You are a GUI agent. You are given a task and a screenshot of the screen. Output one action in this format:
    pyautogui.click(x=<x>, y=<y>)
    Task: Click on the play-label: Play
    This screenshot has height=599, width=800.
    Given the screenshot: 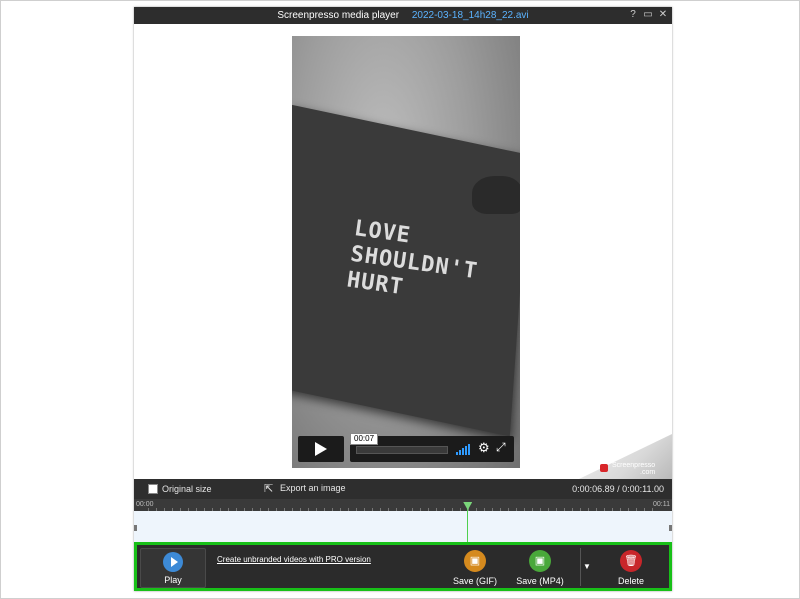 What is the action you would take?
    pyautogui.click(x=173, y=580)
    